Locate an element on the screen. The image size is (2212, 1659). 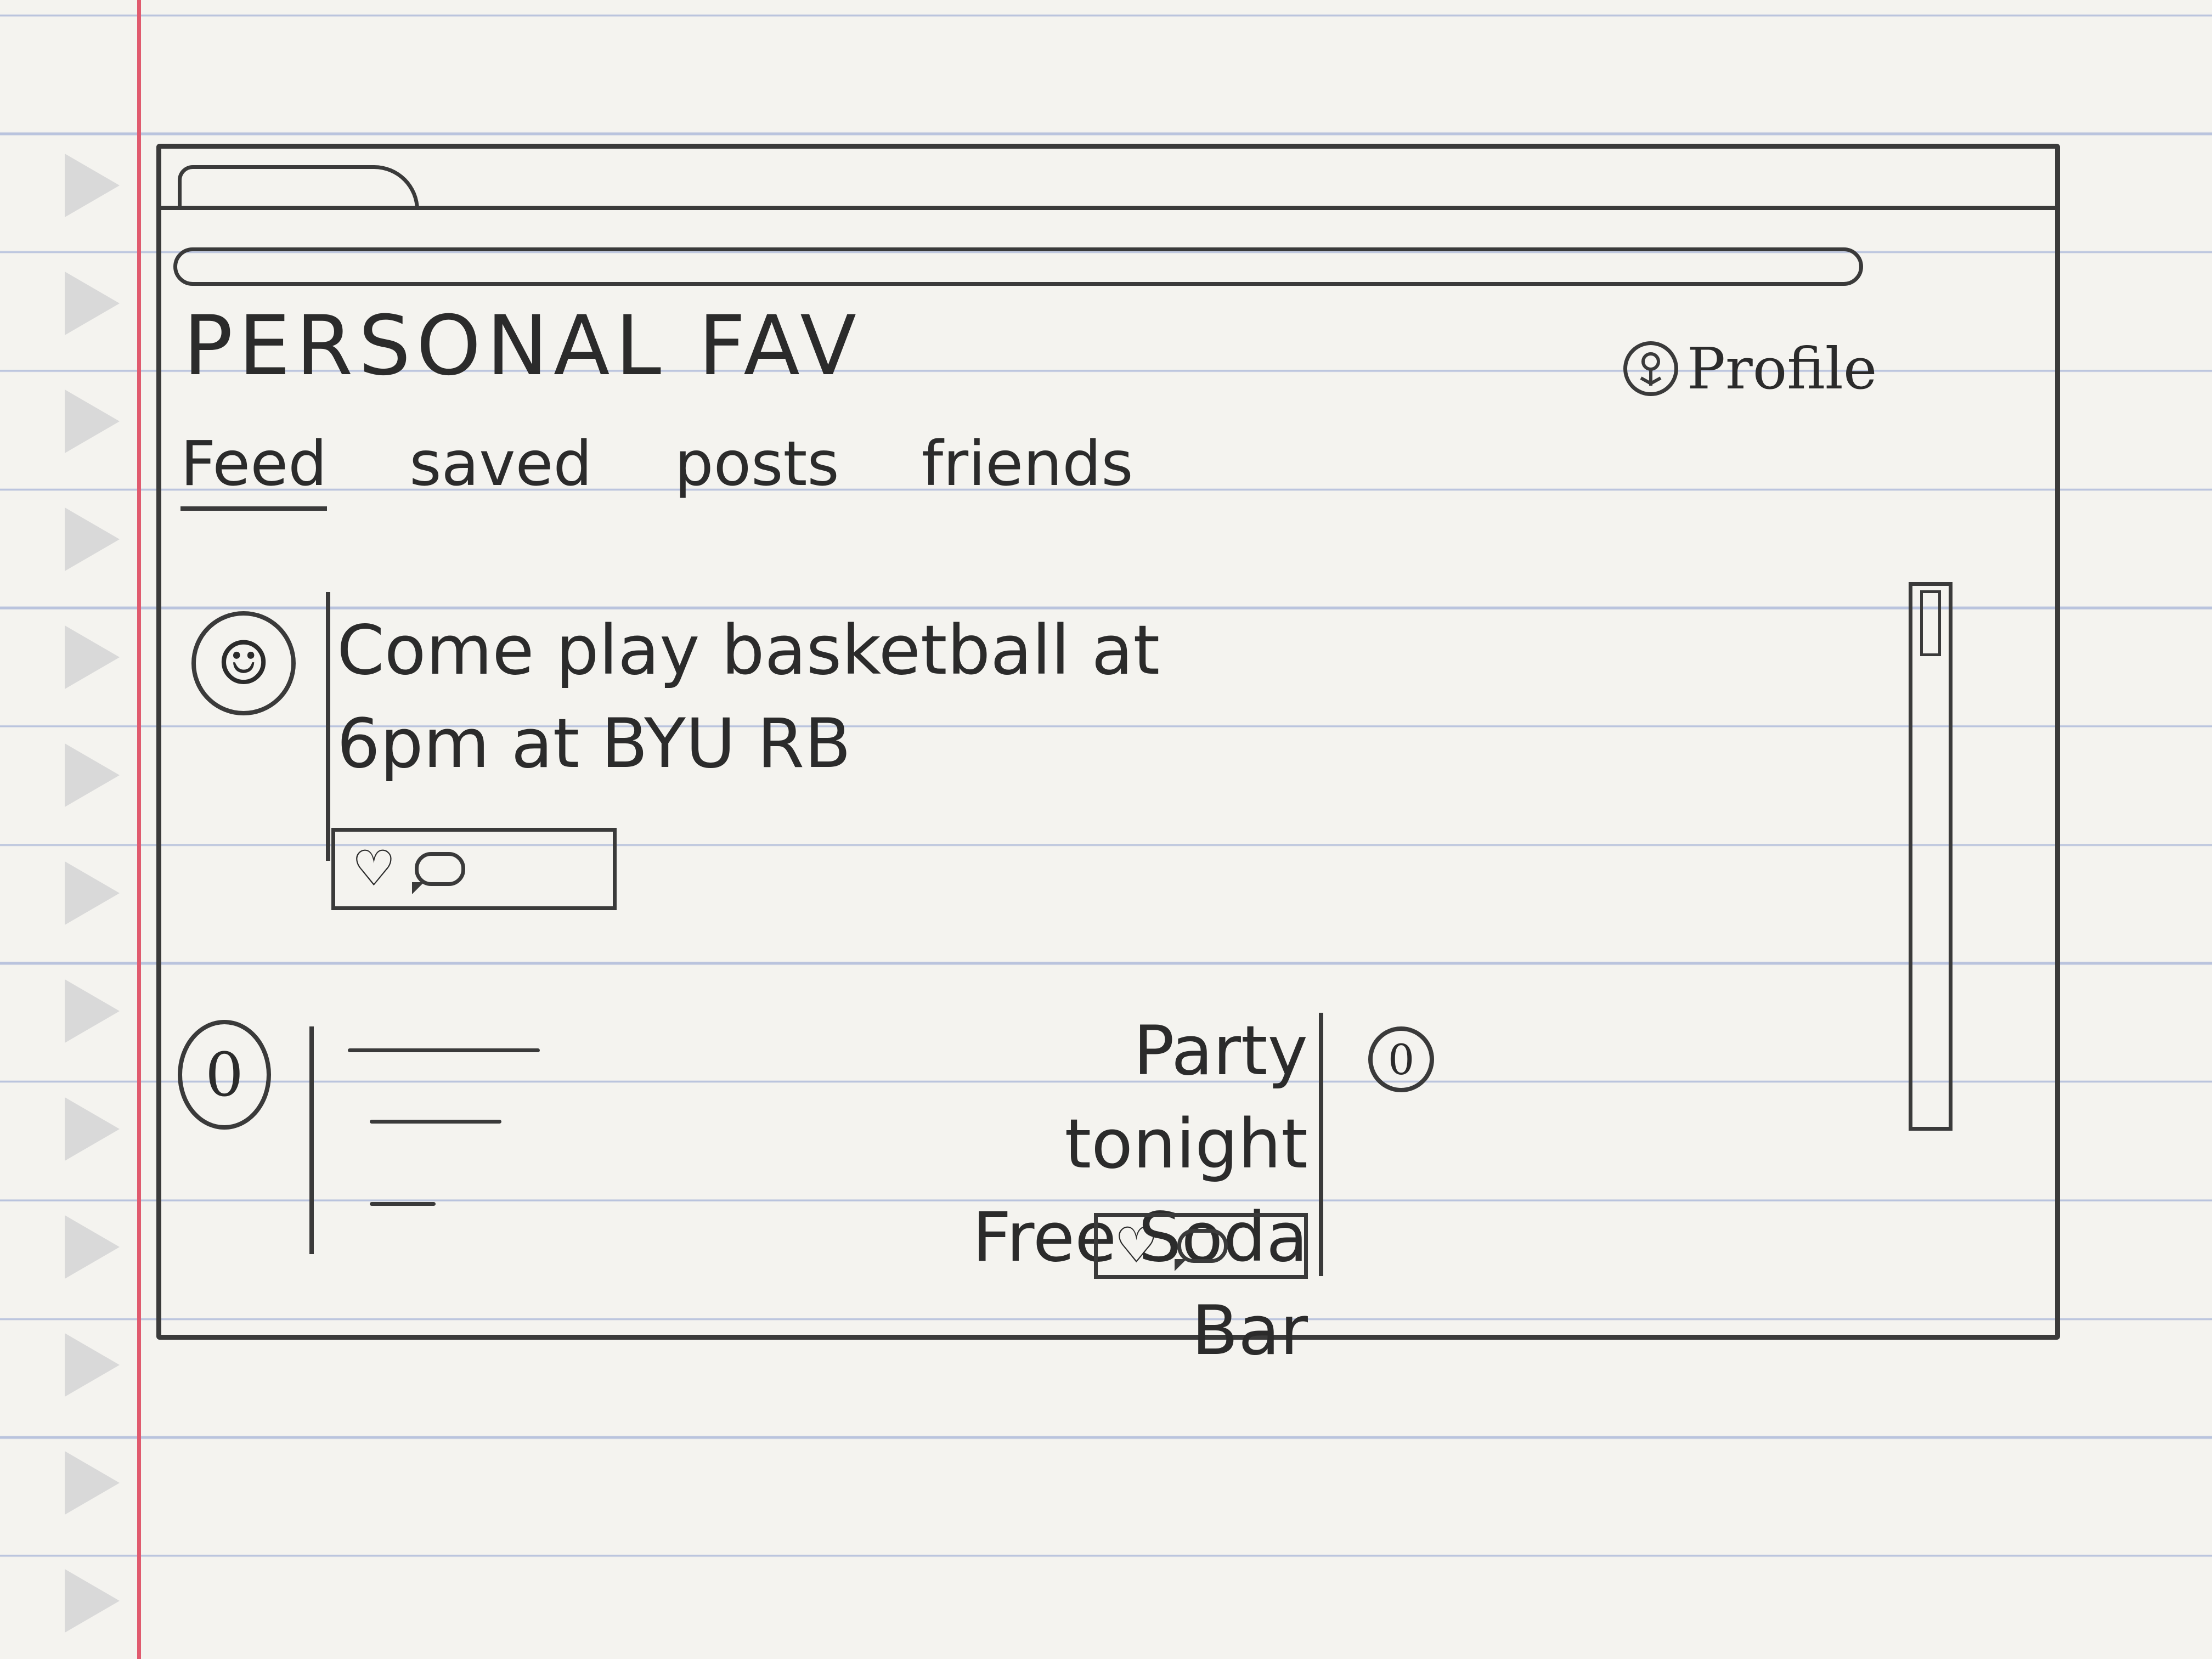
face-icon: ☺ is located at coordinates (244, 663).